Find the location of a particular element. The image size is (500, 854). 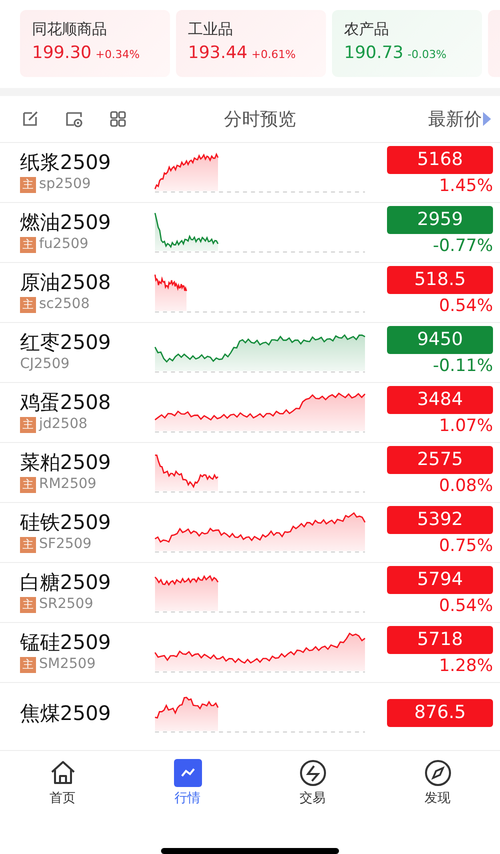

contract-name: 焦煤2509 is located at coordinates (66, 712).